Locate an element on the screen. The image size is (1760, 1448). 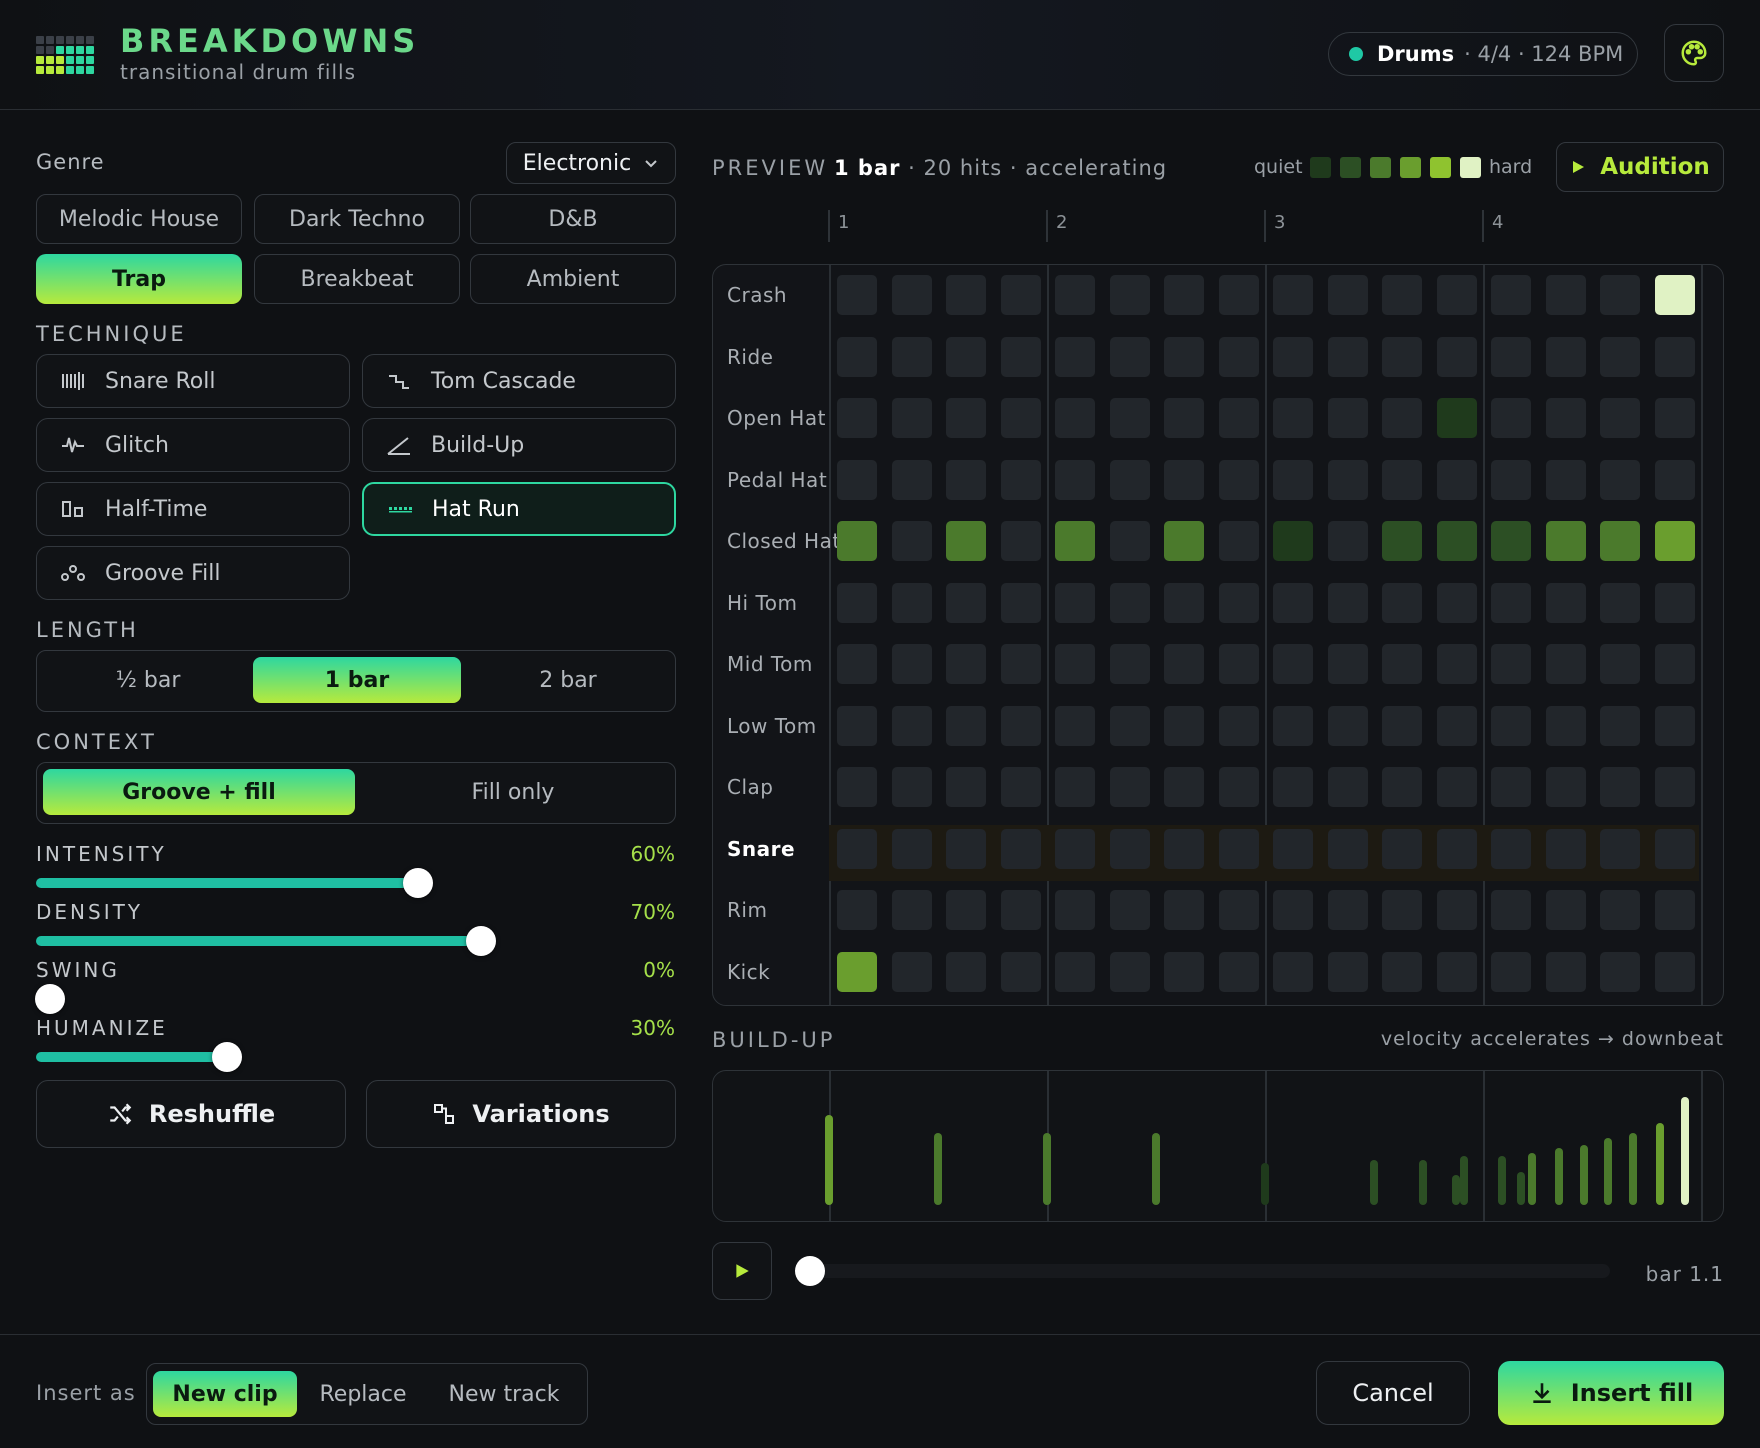
theme-palette-button is located at coordinates (1694, 53).